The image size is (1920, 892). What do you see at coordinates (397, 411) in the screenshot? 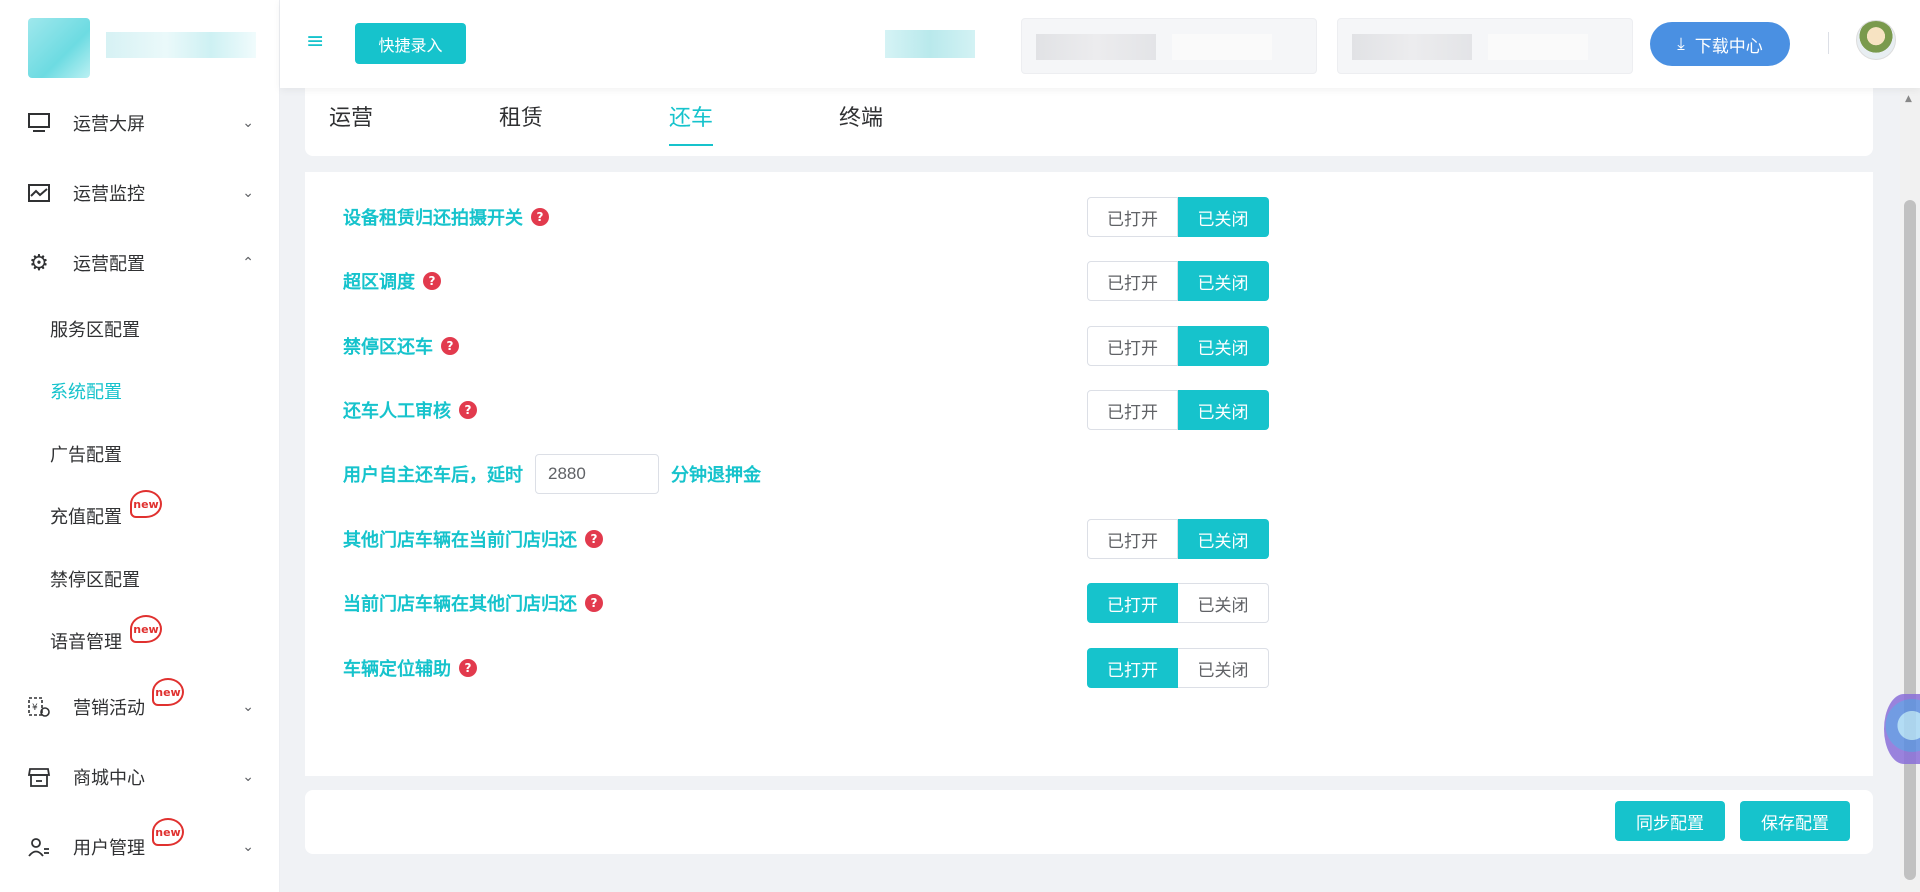
I see `setting-label: 还车人工审核` at bounding box center [397, 411].